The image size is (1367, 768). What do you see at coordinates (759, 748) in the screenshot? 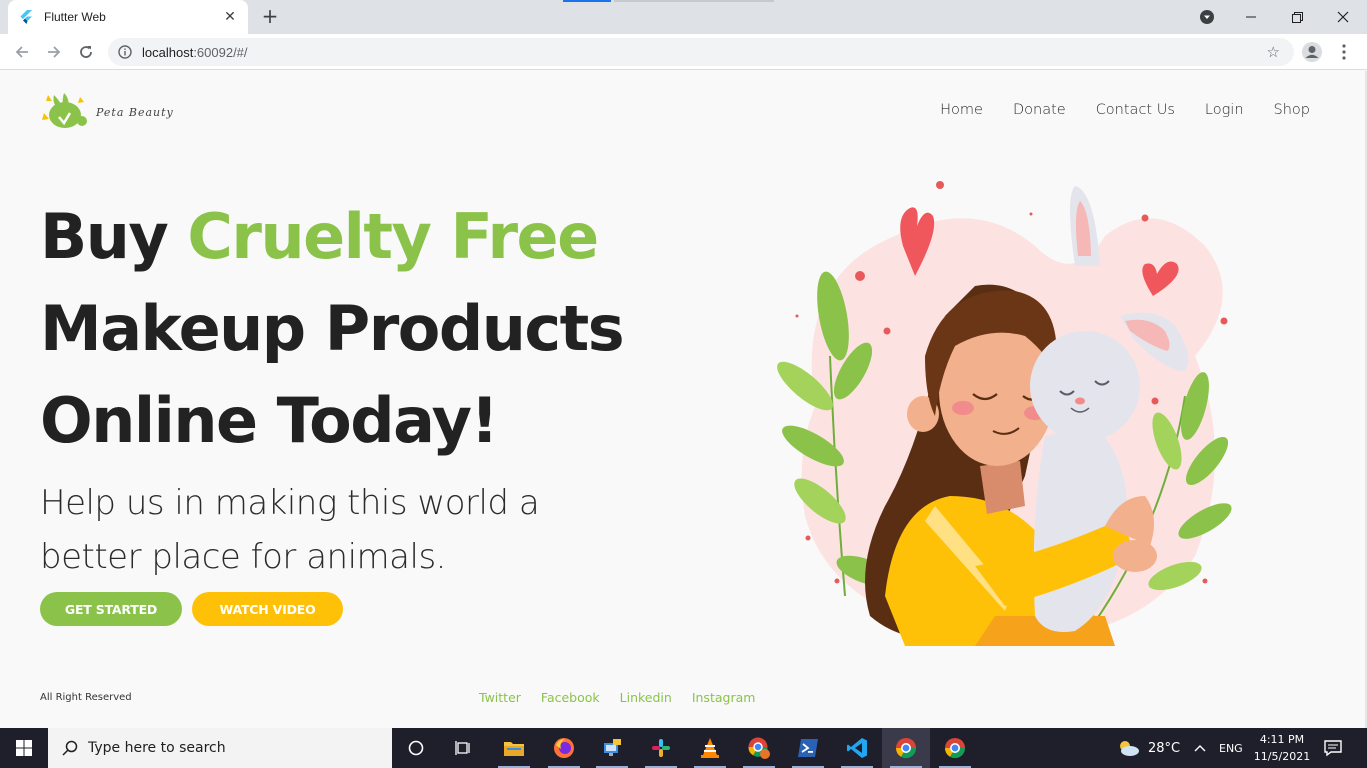
I see `chrome-profile-icon` at bounding box center [759, 748].